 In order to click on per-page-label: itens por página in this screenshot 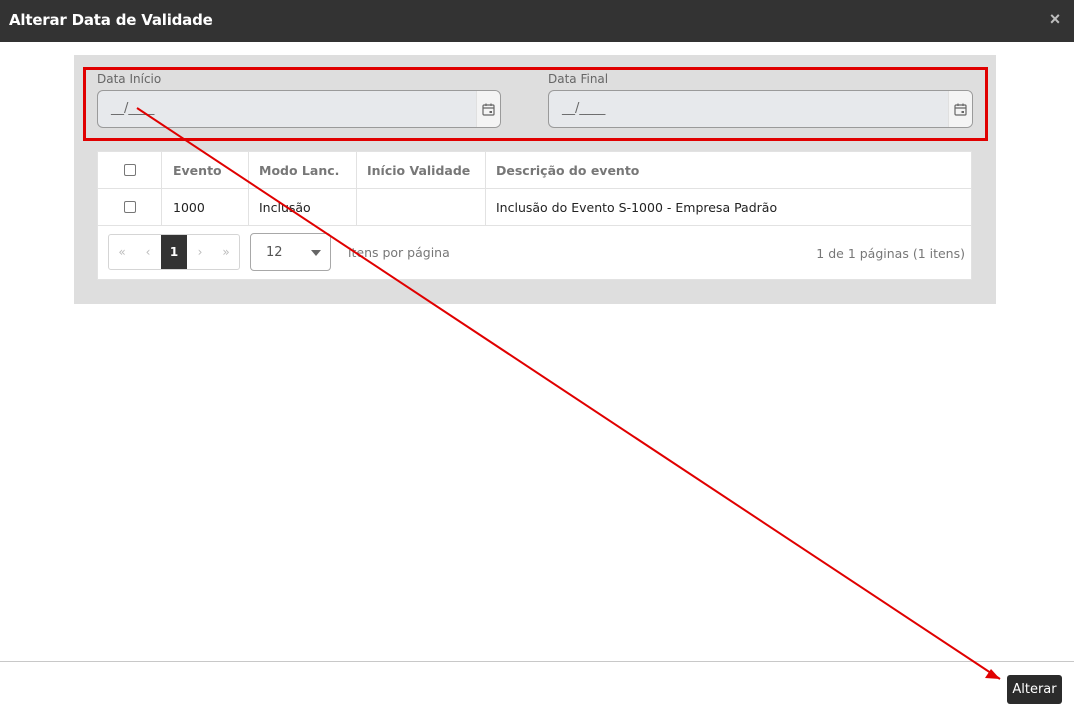, I will do `click(399, 252)`.